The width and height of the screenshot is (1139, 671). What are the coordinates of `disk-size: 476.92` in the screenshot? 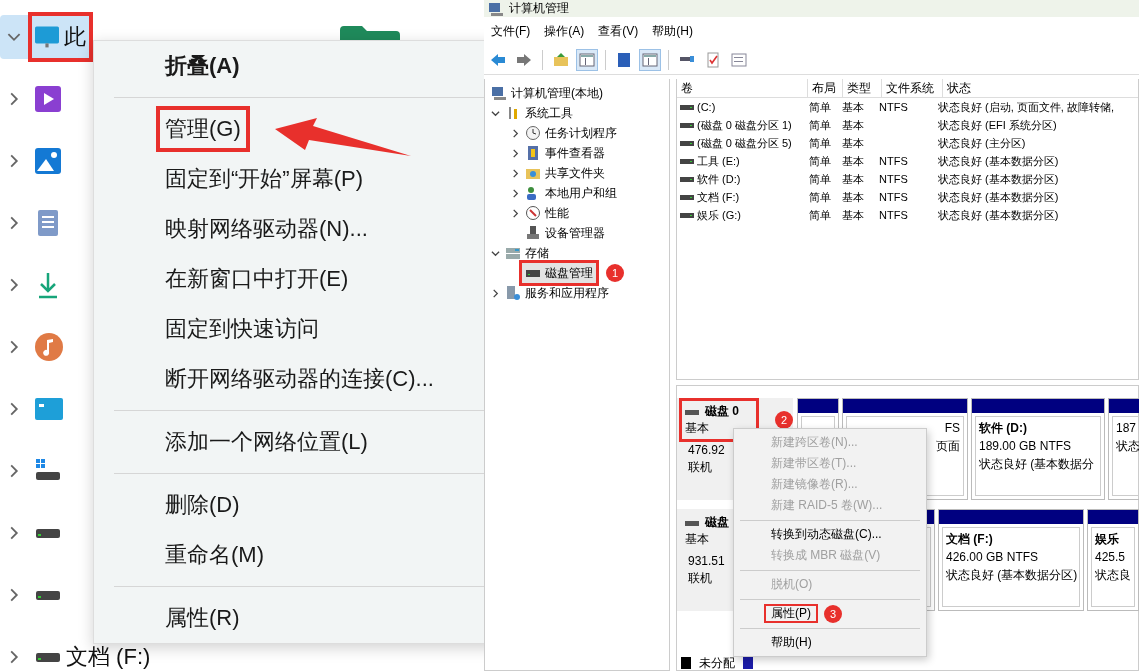 It's located at (706, 450).